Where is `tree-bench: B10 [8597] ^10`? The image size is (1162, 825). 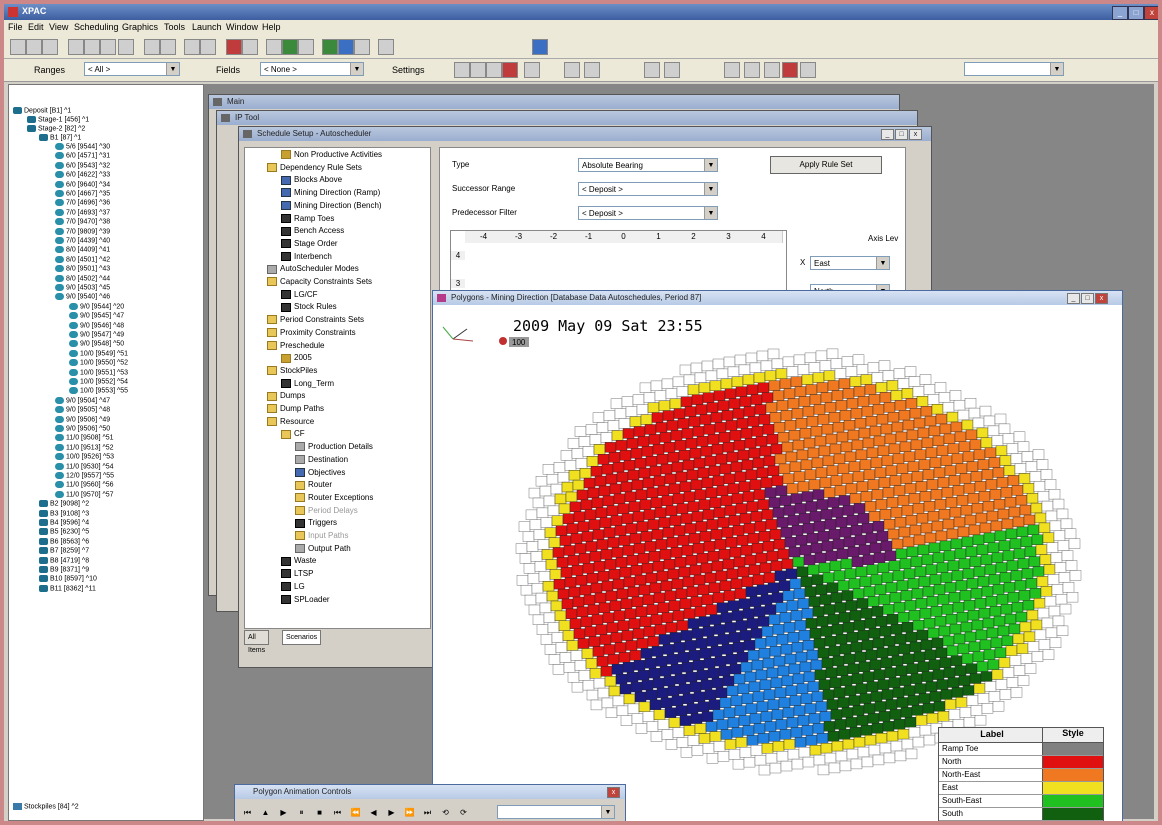
tree-bench: B10 [8597] ^10 is located at coordinates (68, 579).